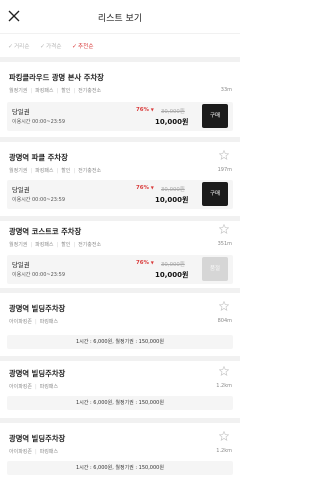 The image size is (320, 479). What do you see at coordinates (50, 46) in the screenshot?
I see `sort-price: ✓가격순` at bounding box center [50, 46].